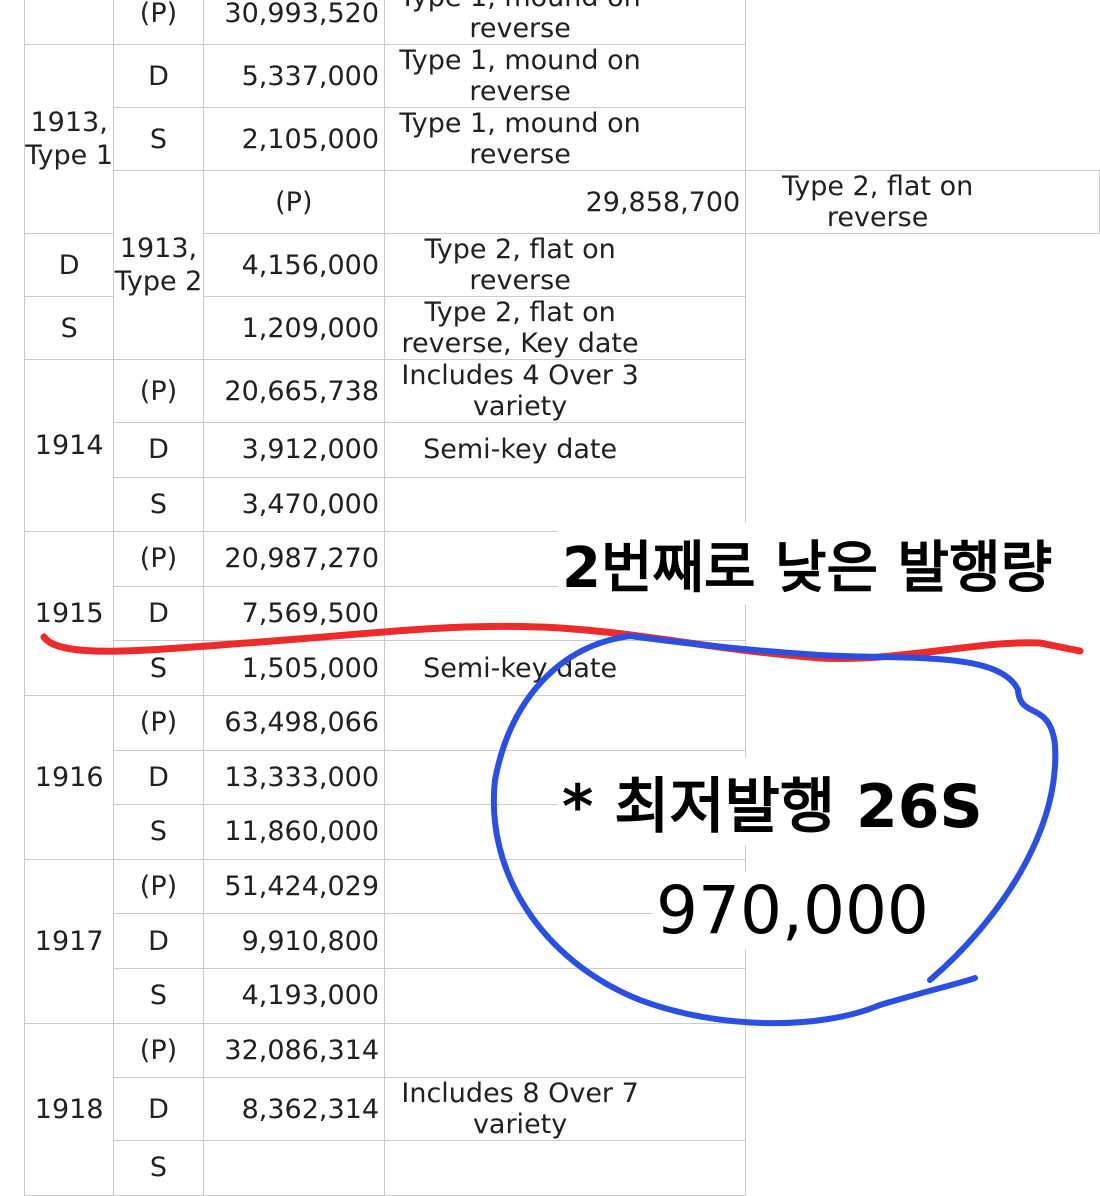  What do you see at coordinates (807, 563) in the screenshot?
I see `second-lowest-note: 2번째로 낮은 발행량` at bounding box center [807, 563].